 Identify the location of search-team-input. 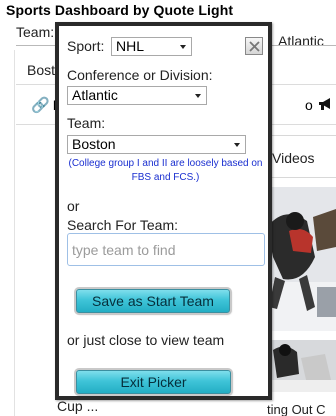
(166, 249).